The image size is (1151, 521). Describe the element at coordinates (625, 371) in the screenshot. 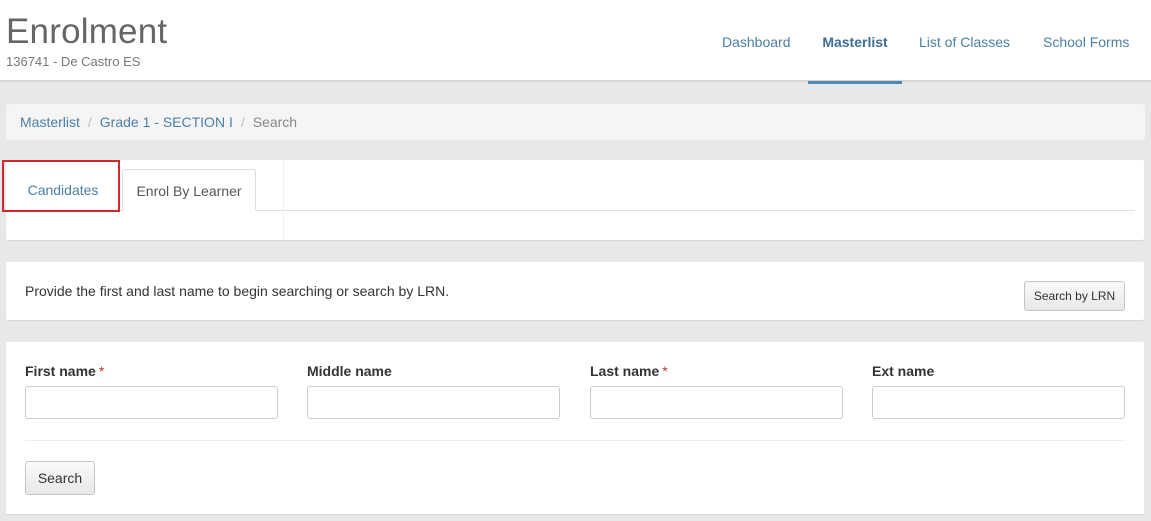

I see `last-name-label-text: Last name` at that location.